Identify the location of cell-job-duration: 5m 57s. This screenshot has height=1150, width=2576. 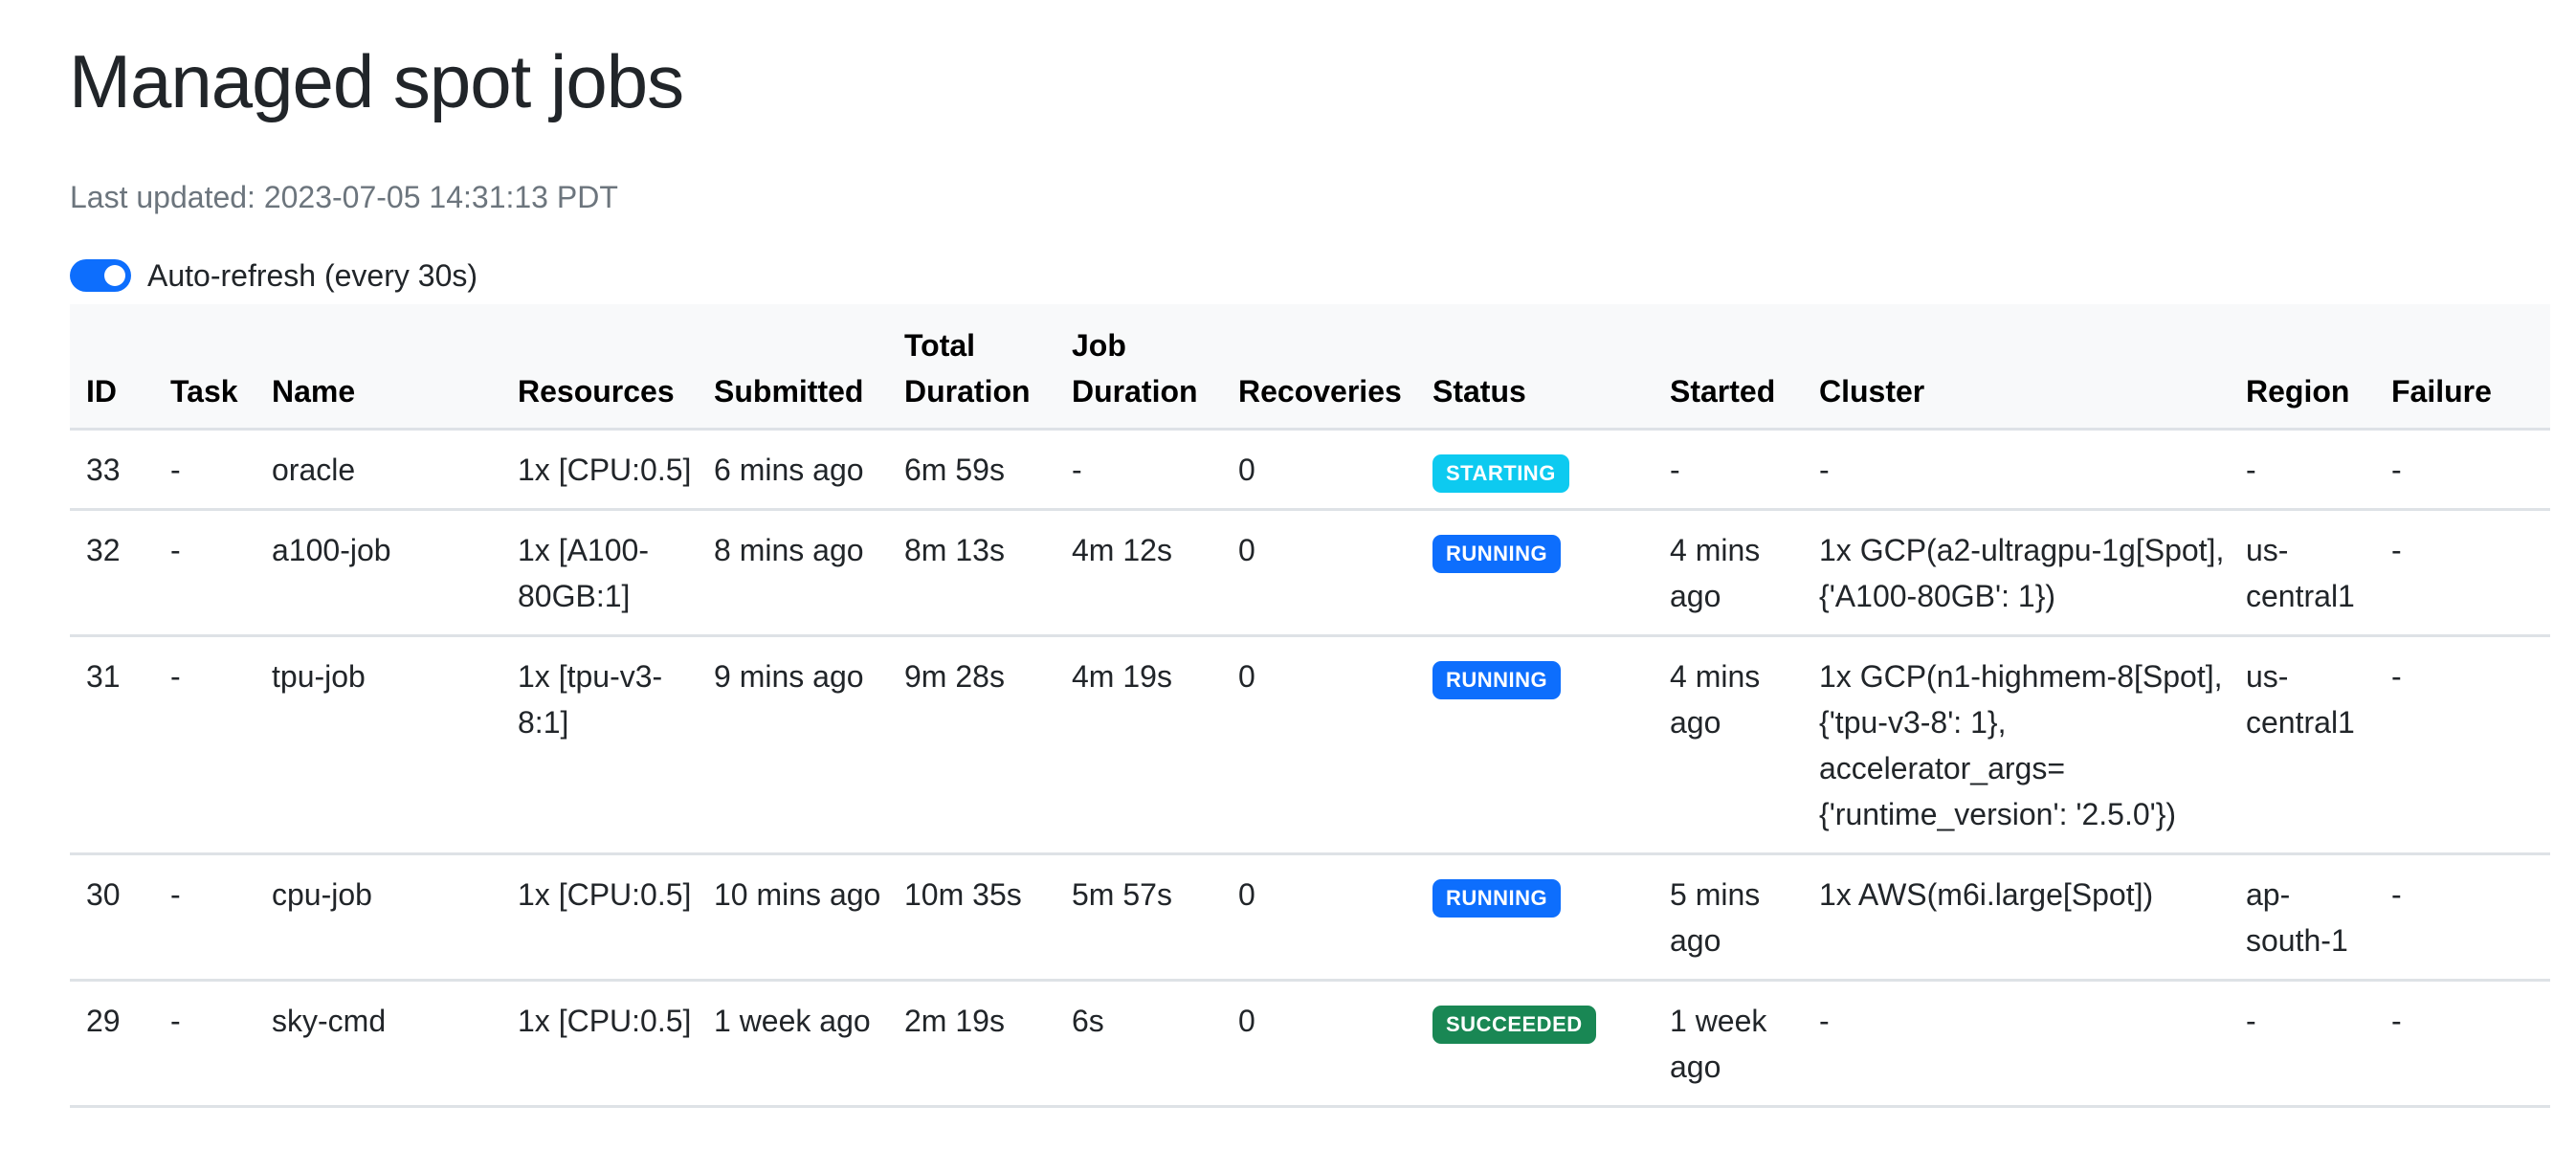
(1138, 918).